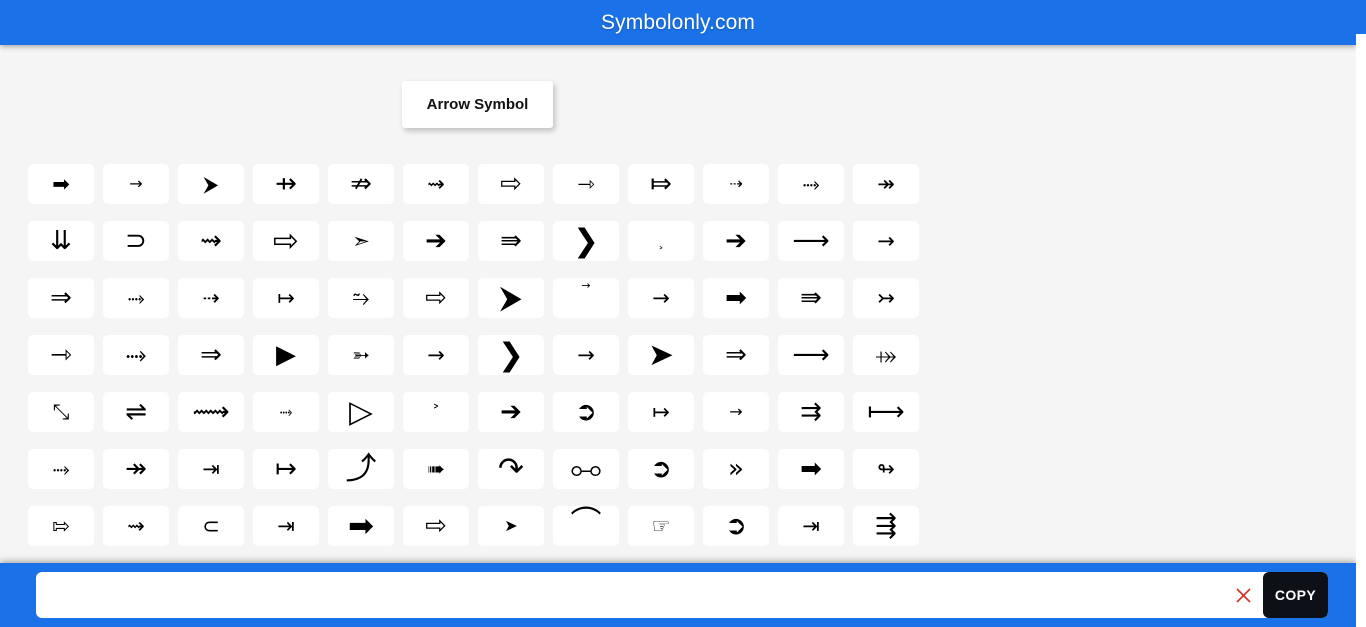 This screenshot has width=1366, height=627. What do you see at coordinates (136, 241) in the screenshot?
I see `symbol-tile: ⊃` at bounding box center [136, 241].